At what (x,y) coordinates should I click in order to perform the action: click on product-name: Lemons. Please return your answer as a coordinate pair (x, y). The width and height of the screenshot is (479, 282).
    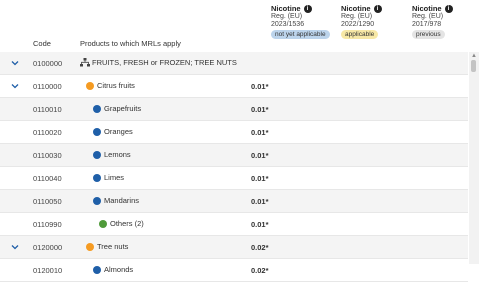
    Looking at the image, I should click on (117, 154).